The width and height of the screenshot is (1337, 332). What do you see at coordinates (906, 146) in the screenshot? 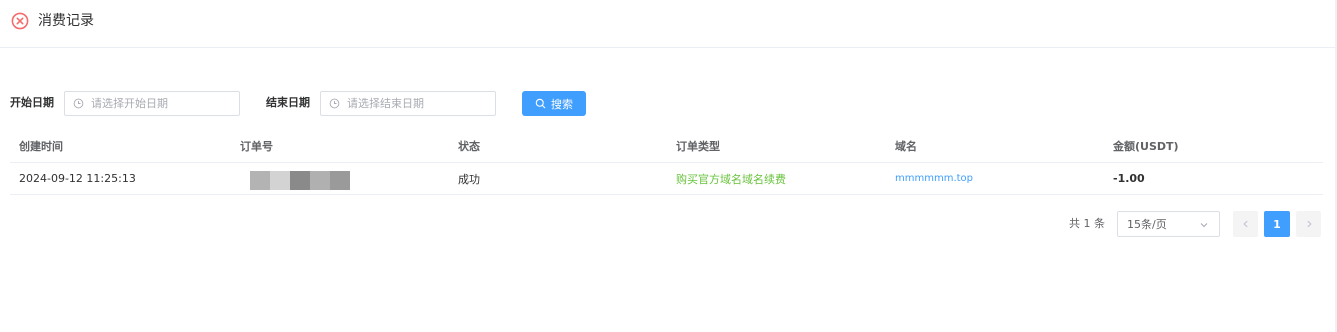
I see `column-header-domain: 域名` at bounding box center [906, 146].